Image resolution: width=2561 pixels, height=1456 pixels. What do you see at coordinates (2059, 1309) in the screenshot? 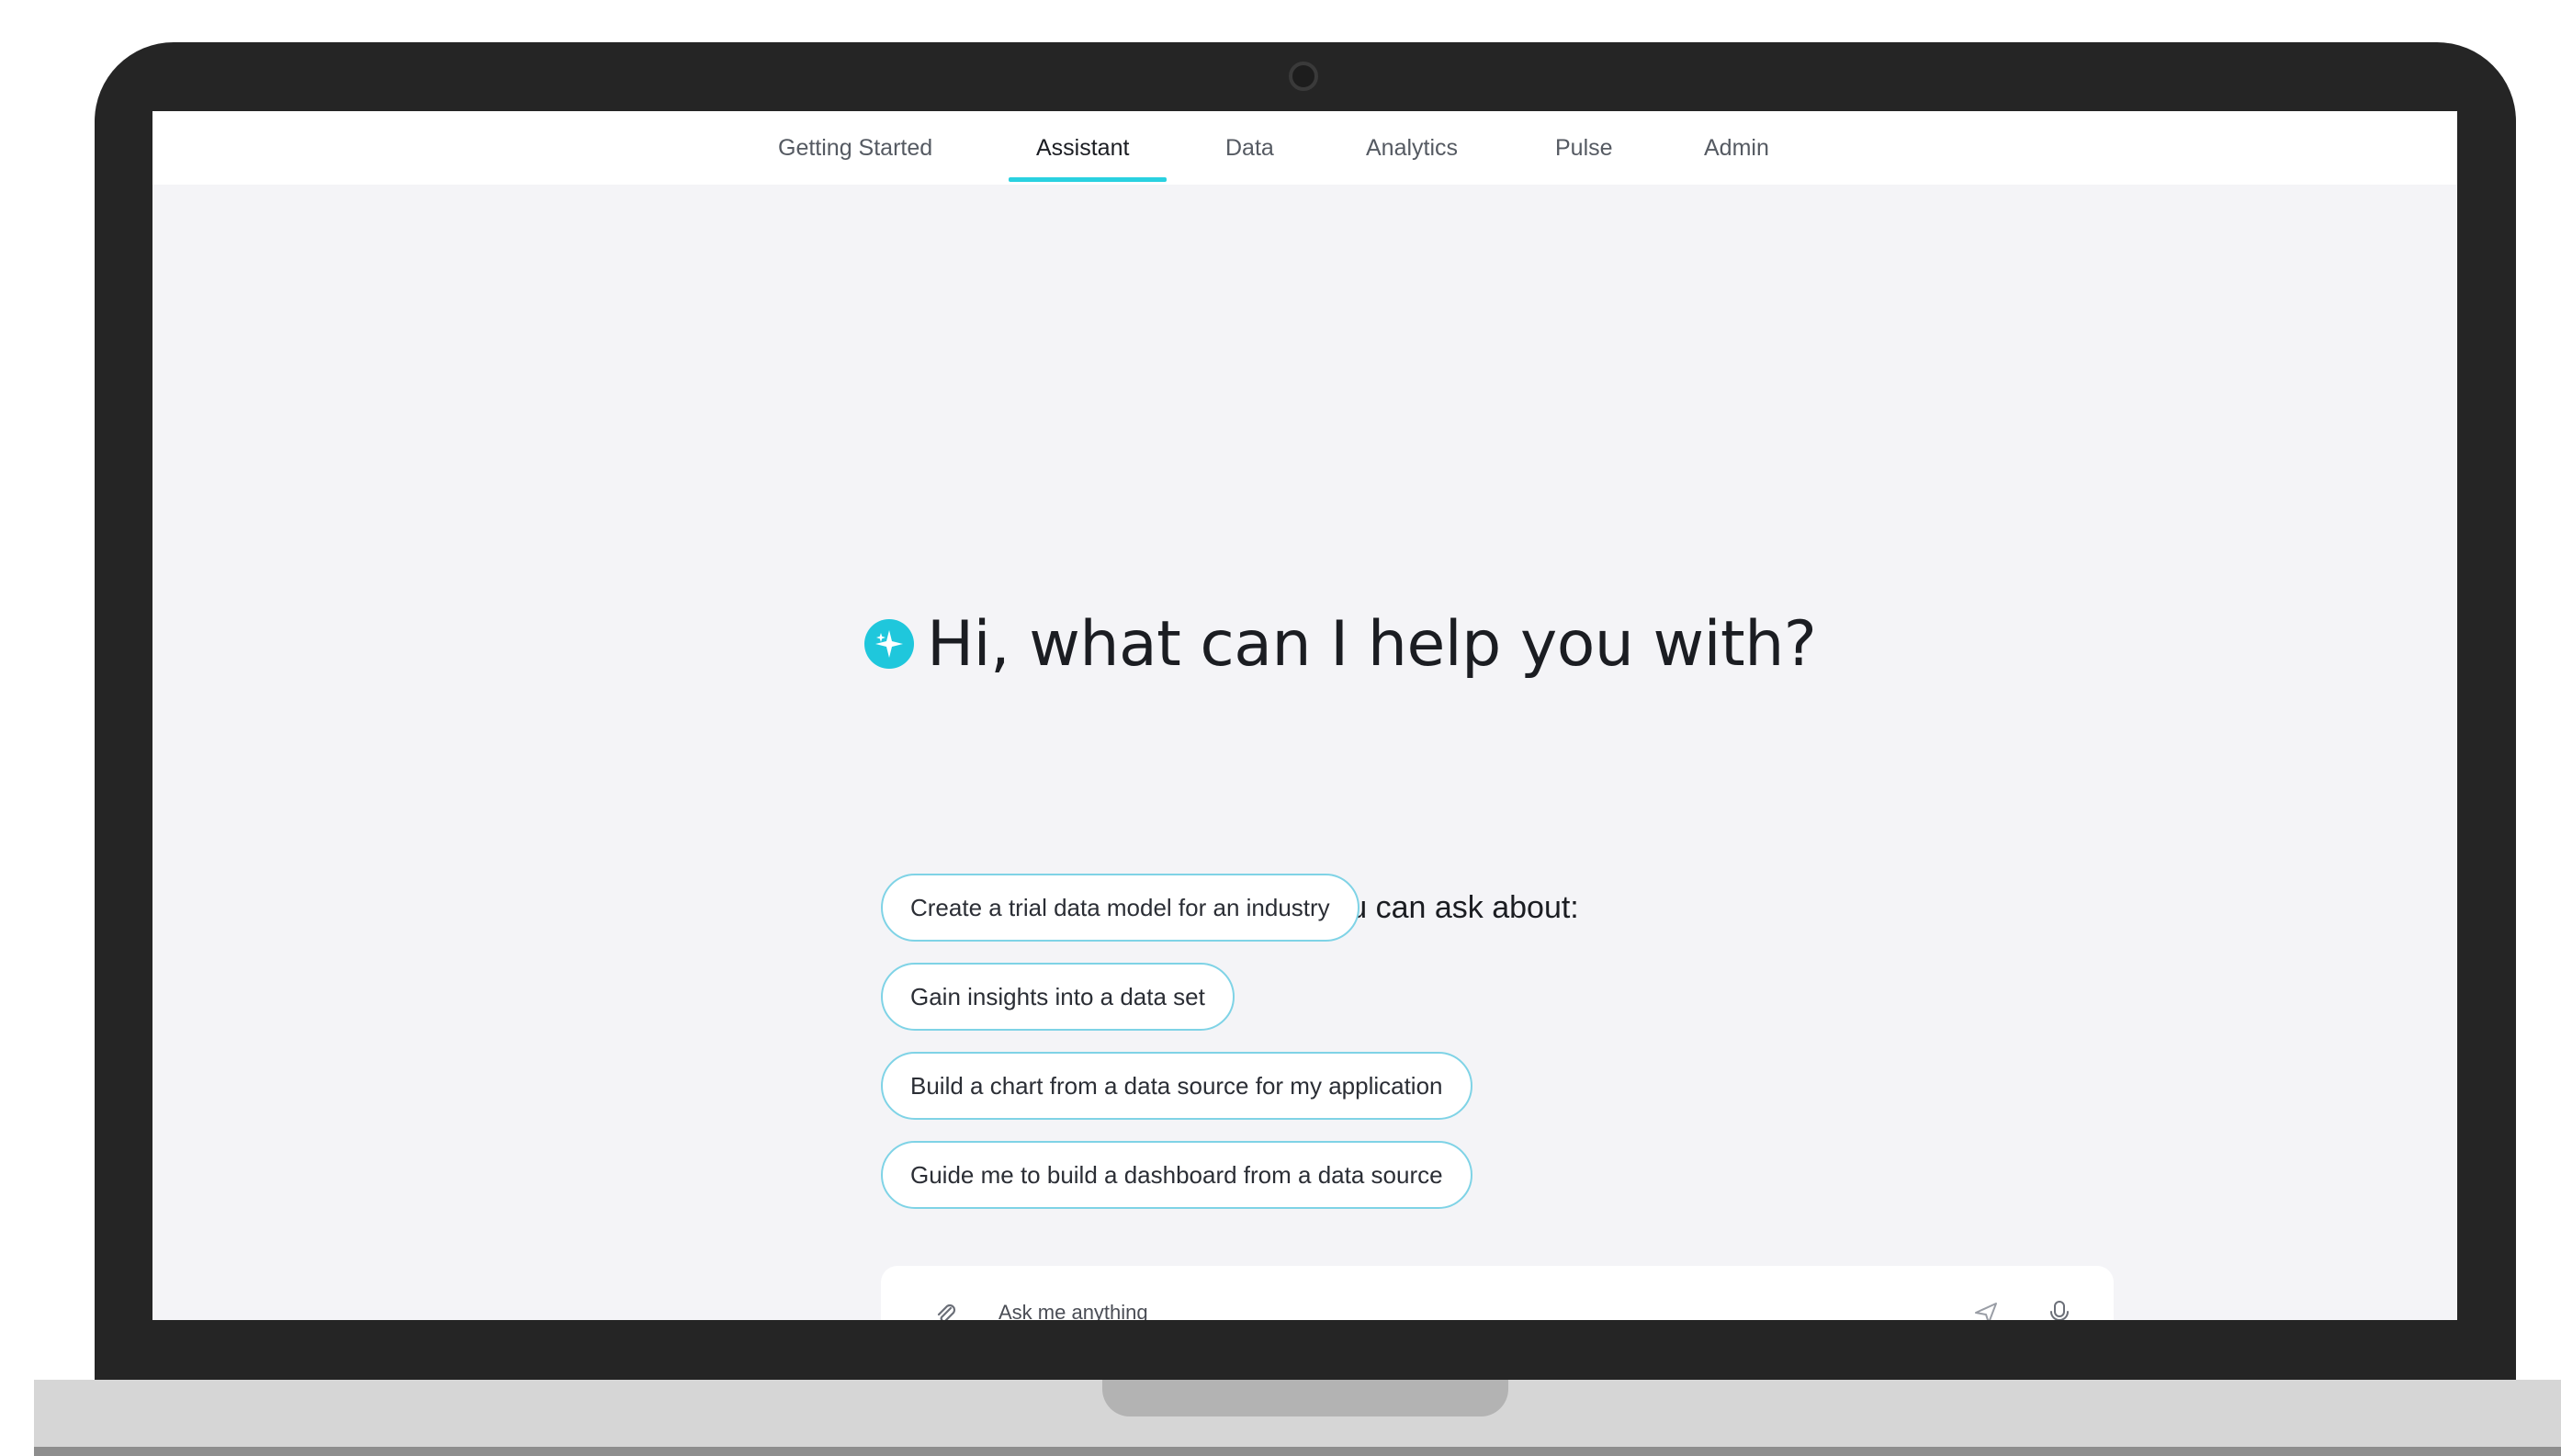
I see `microphone-icon` at bounding box center [2059, 1309].